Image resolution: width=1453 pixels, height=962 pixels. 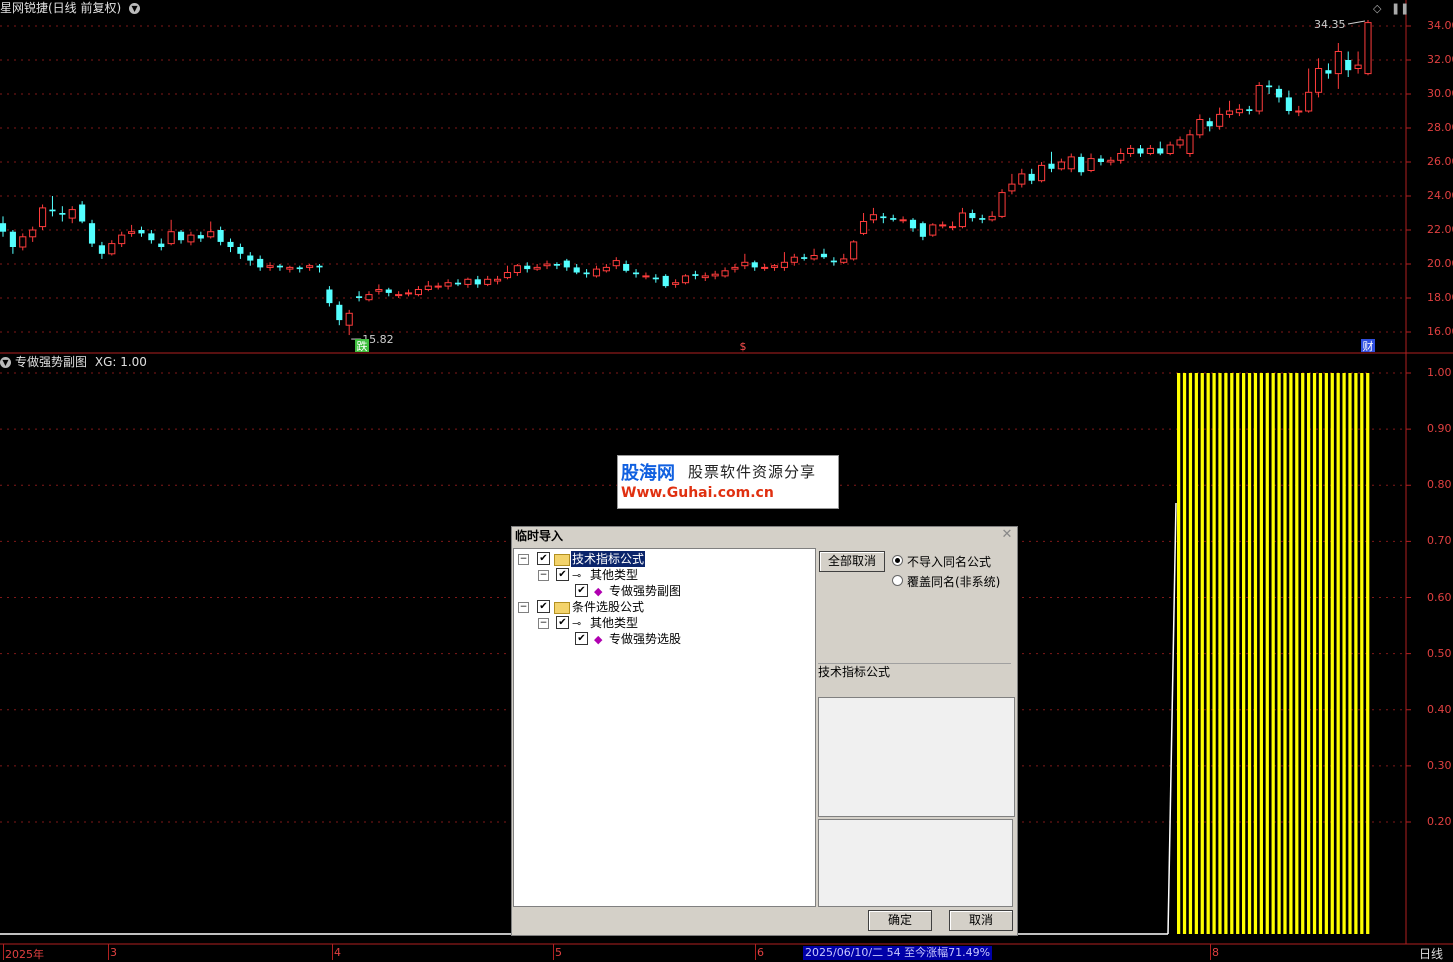 I want to click on y-tick-label: 1.00, so click(x=1439, y=372).